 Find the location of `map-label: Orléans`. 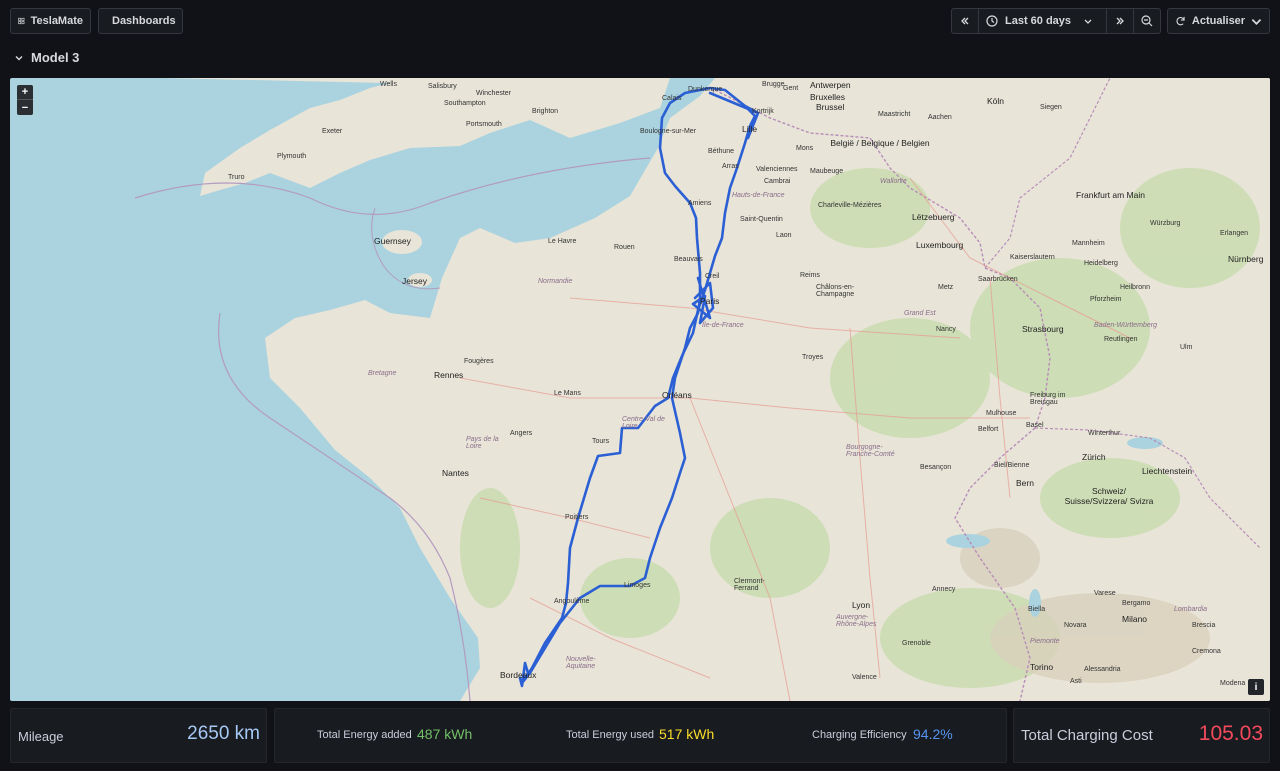

map-label: Orléans is located at coordinates (677, 395).